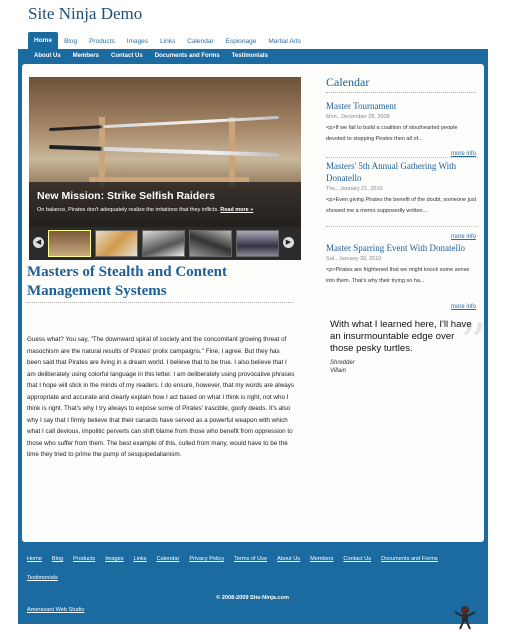 This screenshot has height=632, width=505. I want to click on slider-thumbnails: ◀ ▶, so click(165, 243).